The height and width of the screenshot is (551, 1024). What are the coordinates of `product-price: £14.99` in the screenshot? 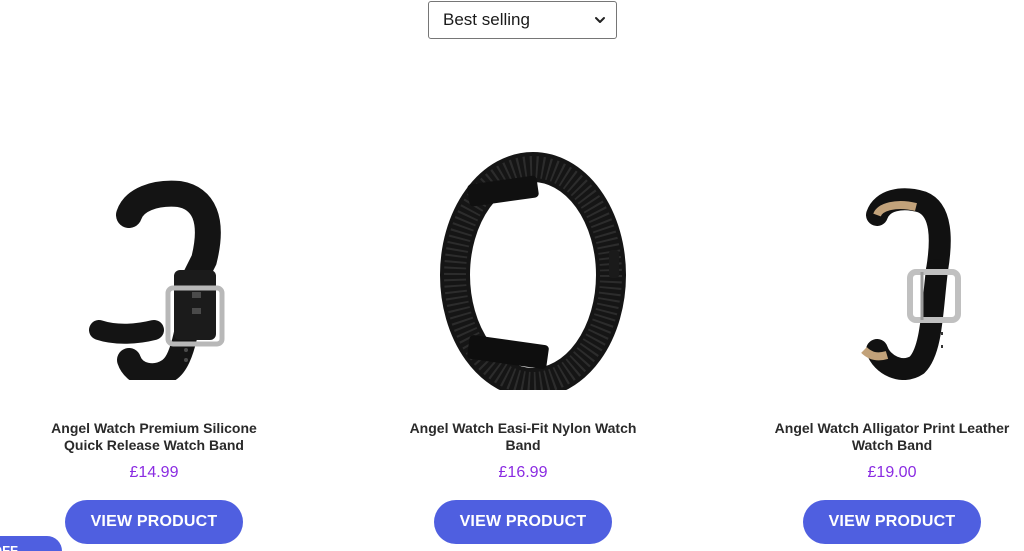 It's located at (154, 472).